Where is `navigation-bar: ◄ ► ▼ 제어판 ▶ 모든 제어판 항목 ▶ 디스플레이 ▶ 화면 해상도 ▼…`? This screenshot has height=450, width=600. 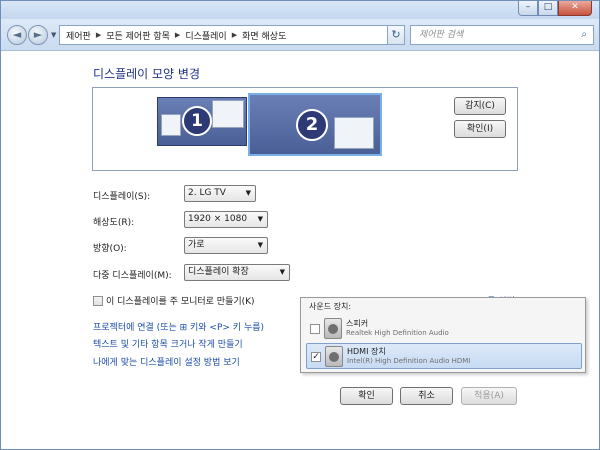 navigation-bar: ◄ ► ▼ 제어판 ▶ 모든 제어판 항목 ▶ 디스플레이 ▶ 화면 해상도 ▼… is located at coordinates (300, 35).